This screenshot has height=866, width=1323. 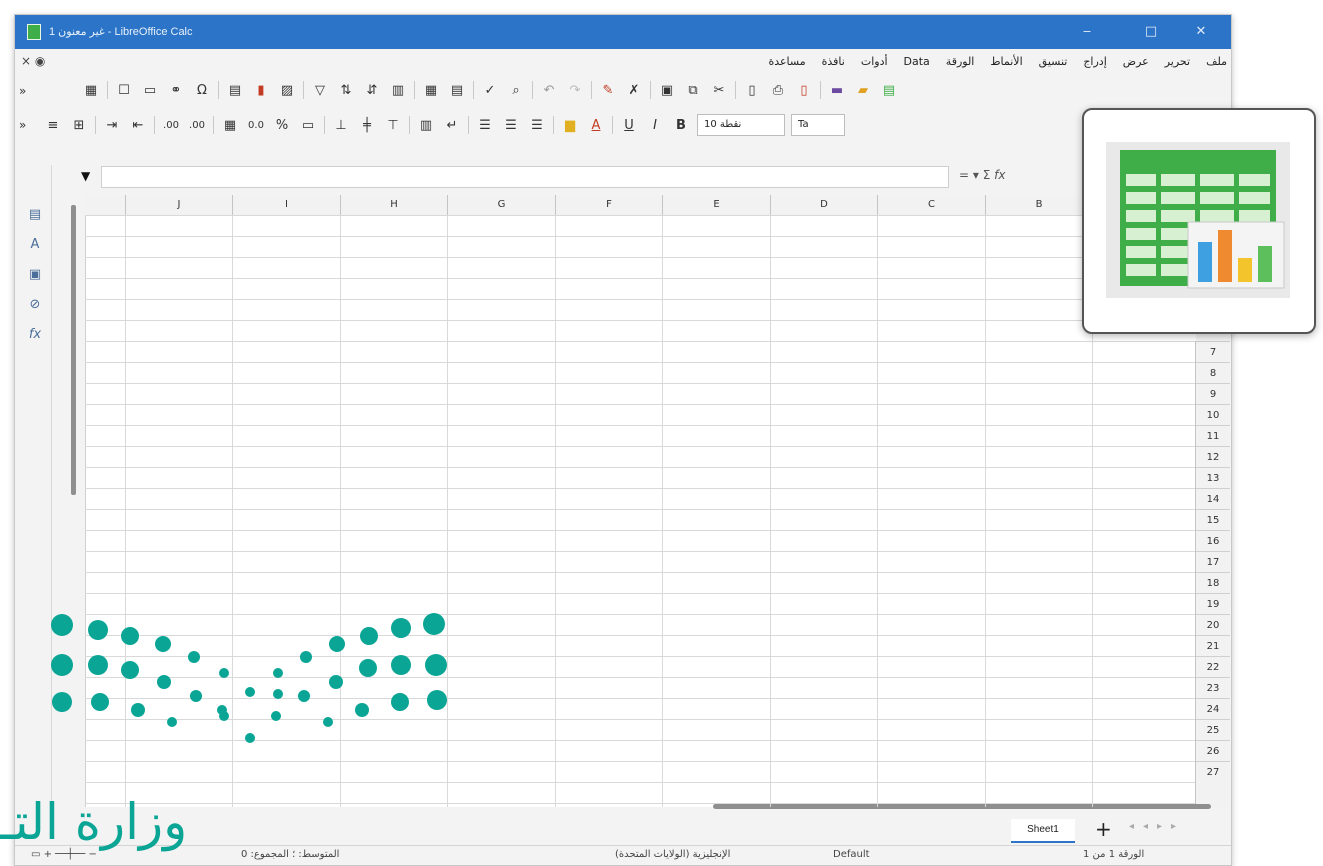 What do you see at coordinates (1213, 435) in the screenshot?
I see `row-header: 11` at bounding box center [1213, 435].